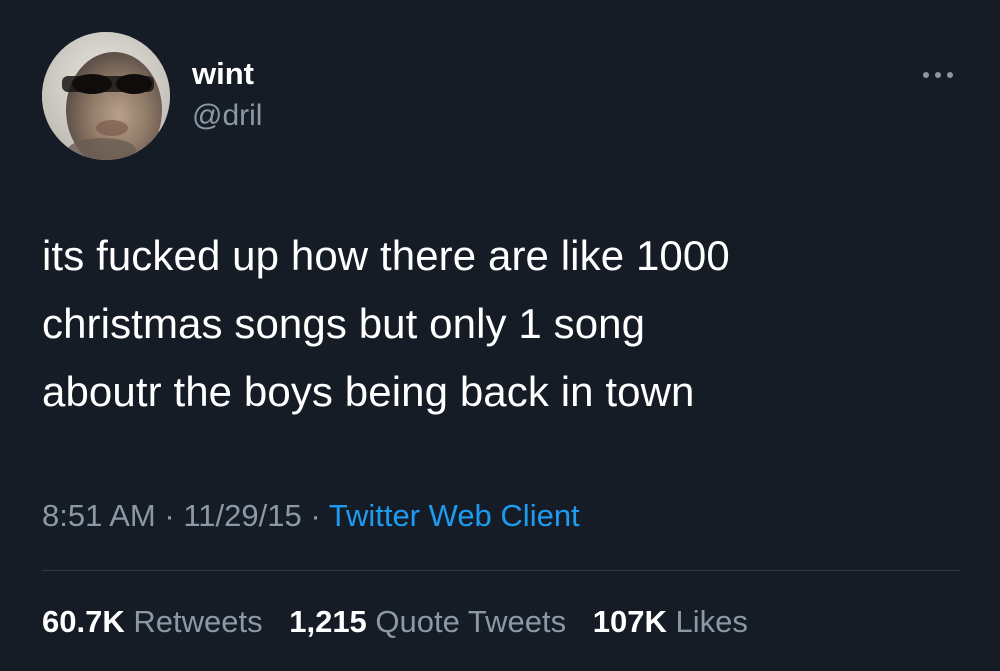 This screenshot has height=671, width=1000. Describe the element at coordinates (242, 515) in the screenshot. I see `tweet-date: 11/29/15` at that location.